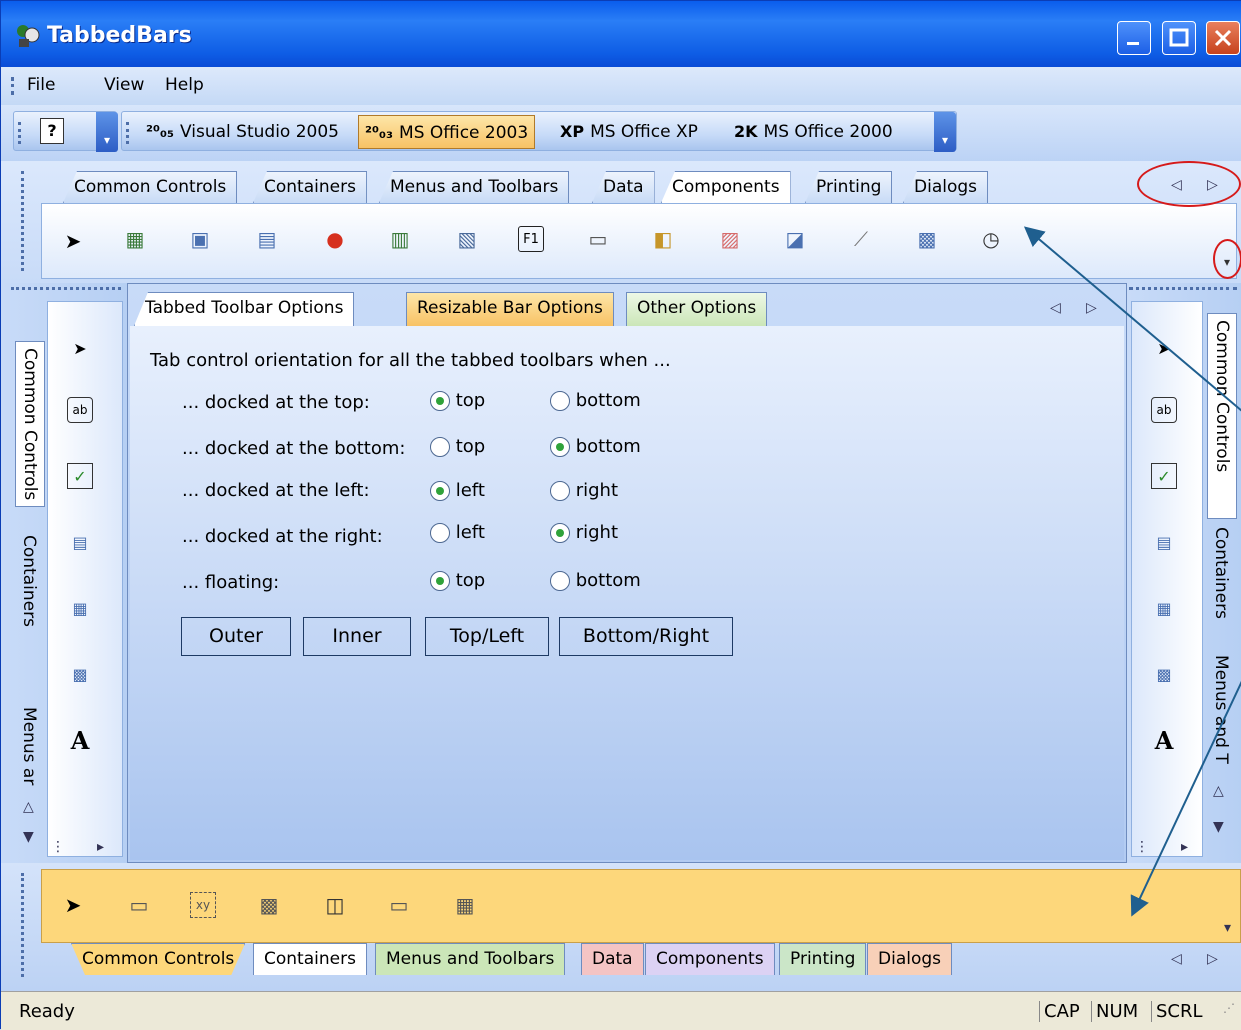 Image resolution: width=1241 pixels, height=1030 pixels. Describe the element at coordinates (447, 132) in the screenshot. I see `theme-office-2003-button: ²⁰₀₃ MS Office 2003` at that location.